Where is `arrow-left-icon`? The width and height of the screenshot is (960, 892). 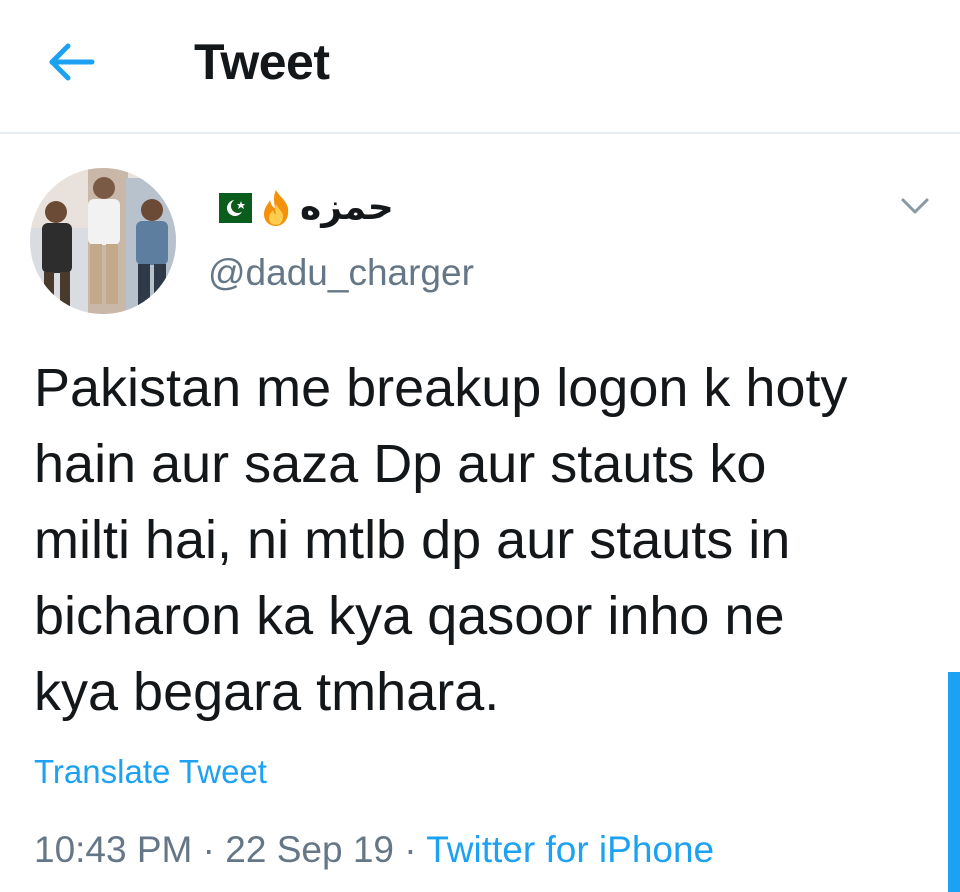 arrow-left-icon is located at coordinates (72, 62).